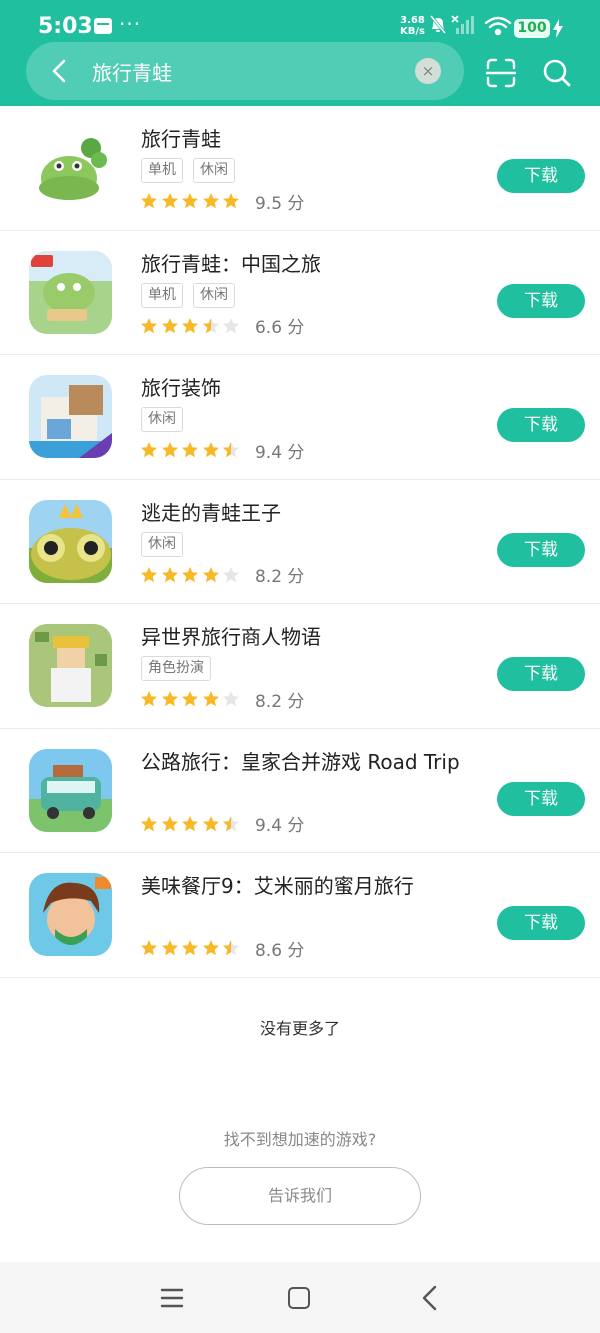  What do you see at coordinates (299, 1298) in the screenshot?
I see `home-icon` at bounding box center [299, 1298].